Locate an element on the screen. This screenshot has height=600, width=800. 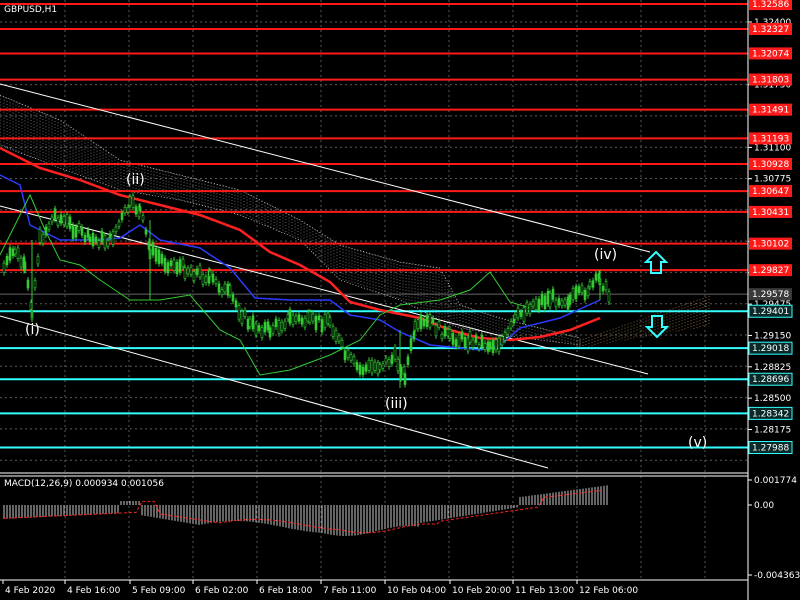
x-axis-label: 4 Feb 2020 is located at coordinates (30, 591).